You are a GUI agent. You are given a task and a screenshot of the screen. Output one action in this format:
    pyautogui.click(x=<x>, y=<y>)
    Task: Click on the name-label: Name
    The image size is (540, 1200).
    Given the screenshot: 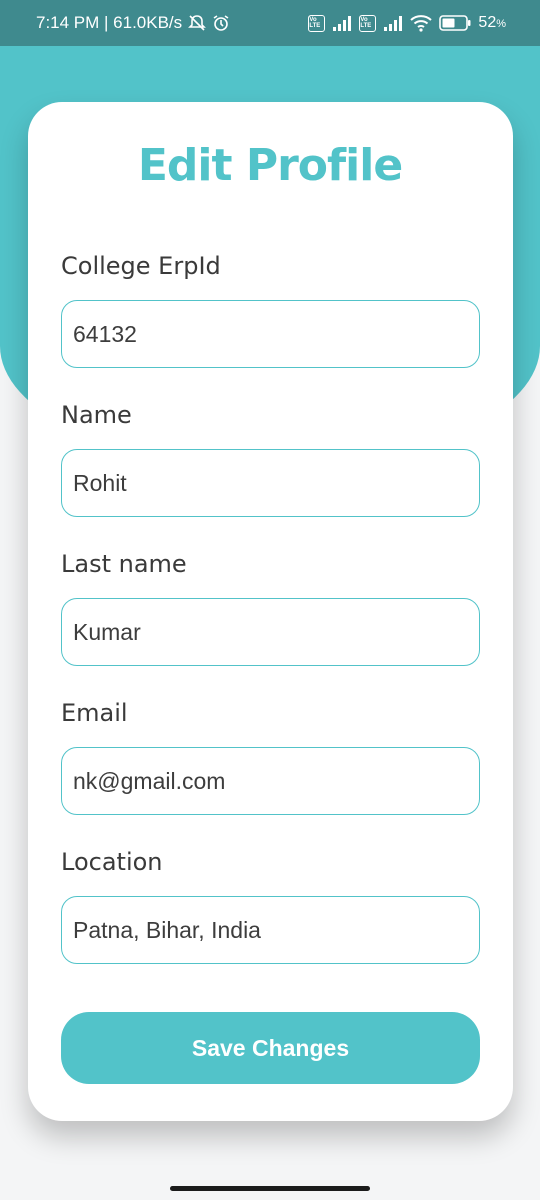 What is the action you would take?
    pyautogui.click(x=96, y=415)
    